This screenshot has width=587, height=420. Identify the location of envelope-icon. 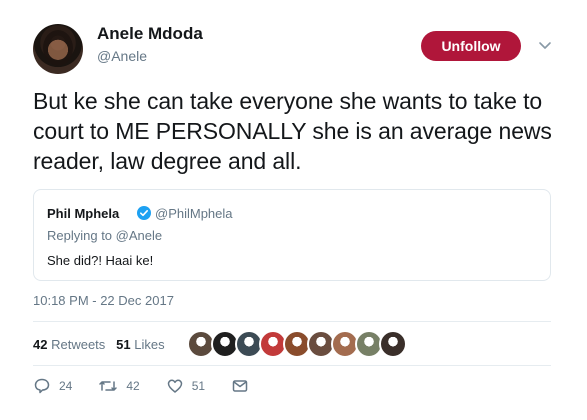
(240, 386).